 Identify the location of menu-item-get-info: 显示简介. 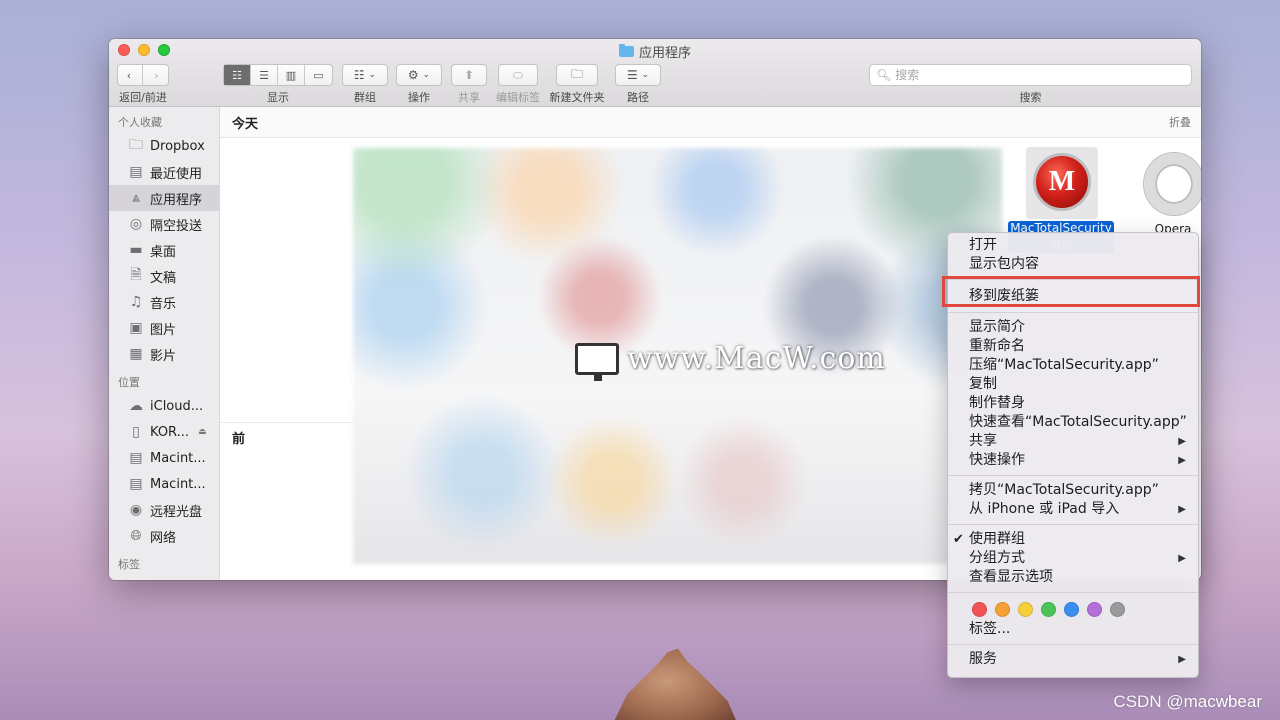
(1073, 327).